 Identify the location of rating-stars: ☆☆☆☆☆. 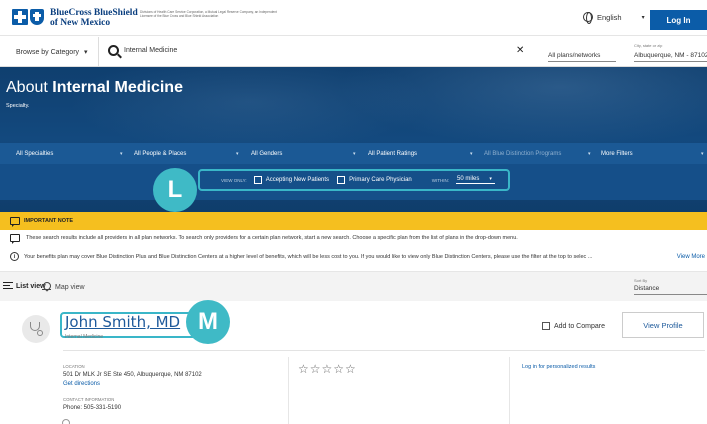
(327, 369).